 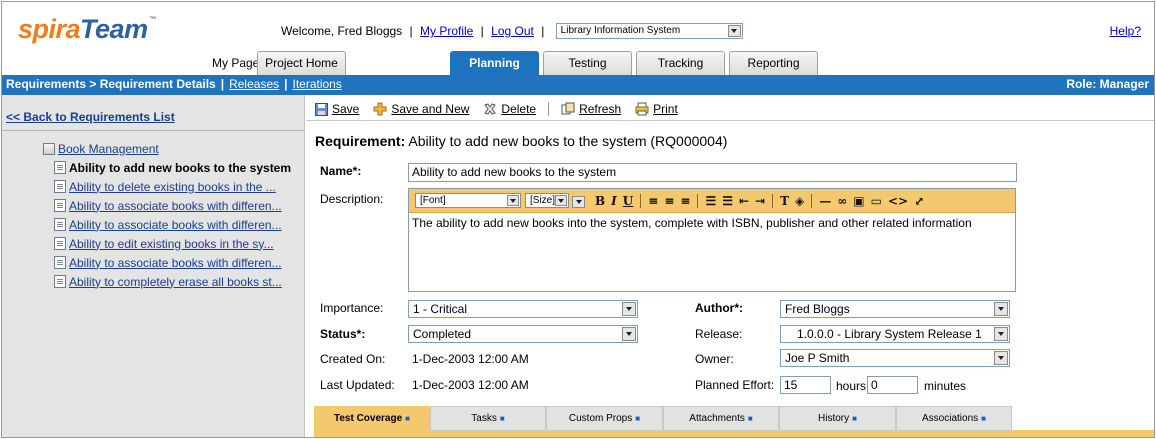 I want to click on author-select: Fred Bloggs, so click(x=895, y=309).